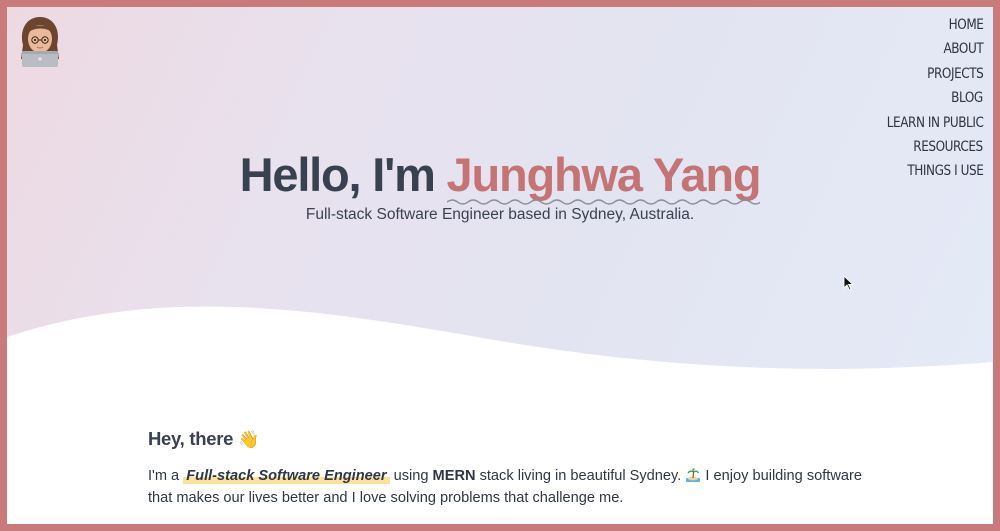 This screenshot has width=1000, height=531. What do you see at coordinates (848, 283) in the screenshot?
I see `mouse-pointer-icon` at bounding box center [848, 283].